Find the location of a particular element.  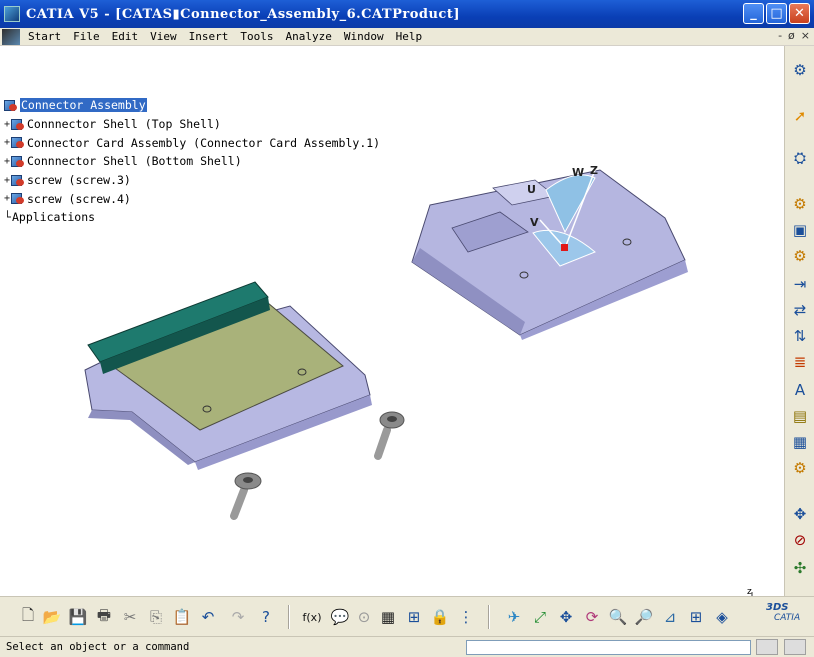

tree-item: + screw (screw.4) is located at coordinates (192, 198).